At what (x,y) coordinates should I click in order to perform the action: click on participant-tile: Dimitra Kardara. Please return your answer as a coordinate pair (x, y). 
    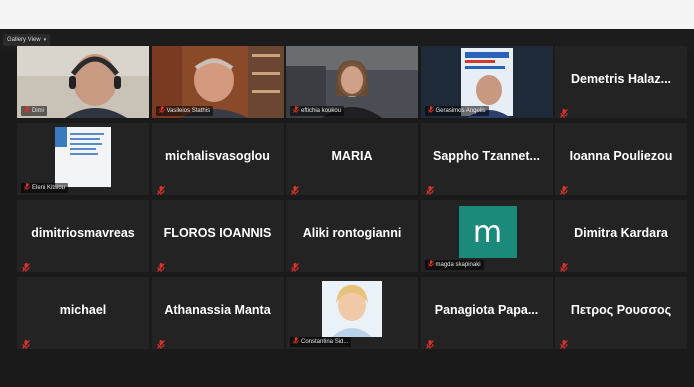
    Looking at the image, I should click on (621, 236).